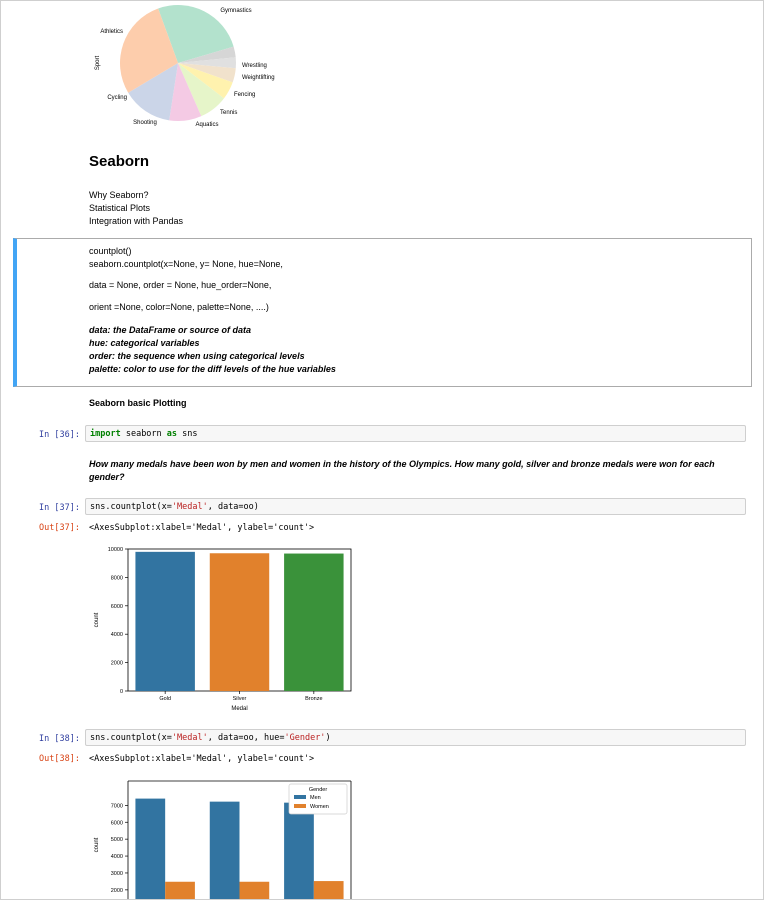  I want to click on pie-label-tennis: Tennis, so click(228, 113).